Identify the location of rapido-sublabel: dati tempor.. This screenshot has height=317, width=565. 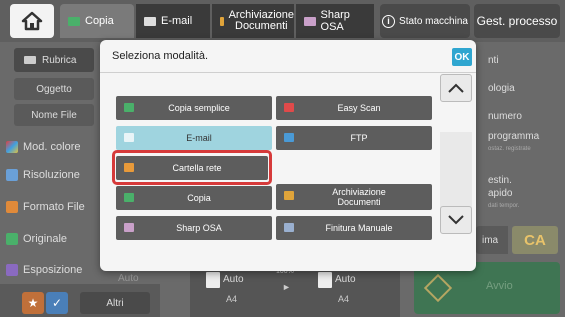
(504, 206).